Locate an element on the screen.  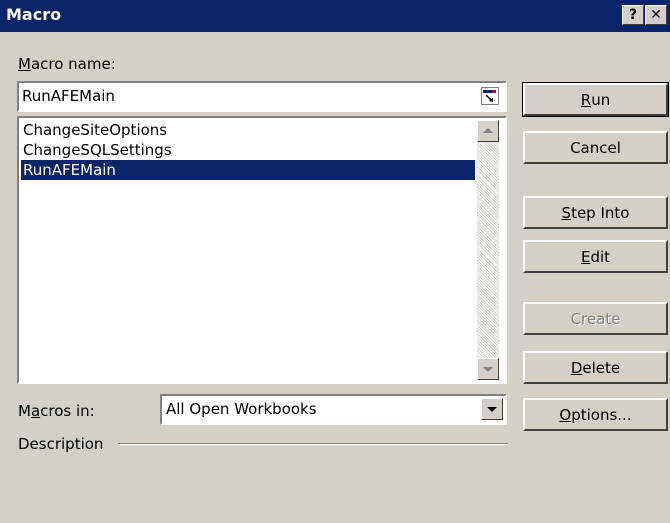
description-divider is located at coordinates (313, 444).